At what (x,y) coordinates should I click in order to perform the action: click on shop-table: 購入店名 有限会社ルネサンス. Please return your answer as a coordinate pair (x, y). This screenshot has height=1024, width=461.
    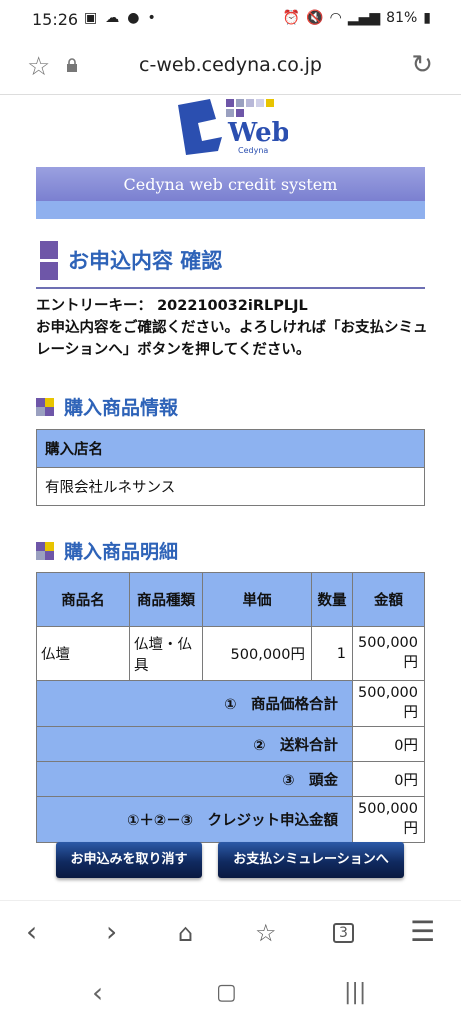
    Looking at the image, I should click on (230, 467).